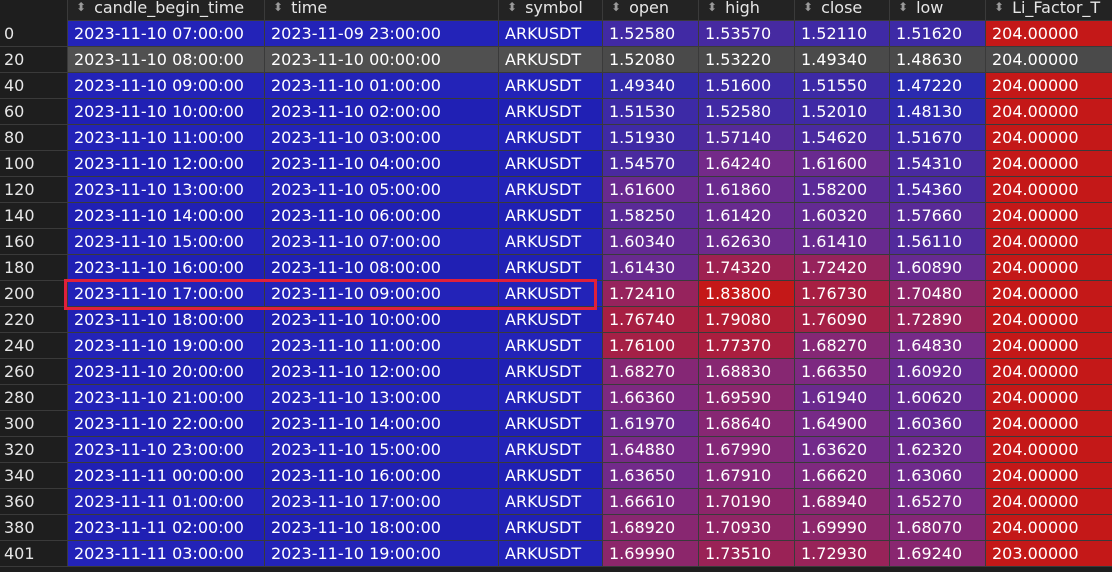  I want to click on cell-time: 2023-11-09 23:00:00, so click(382, 34).